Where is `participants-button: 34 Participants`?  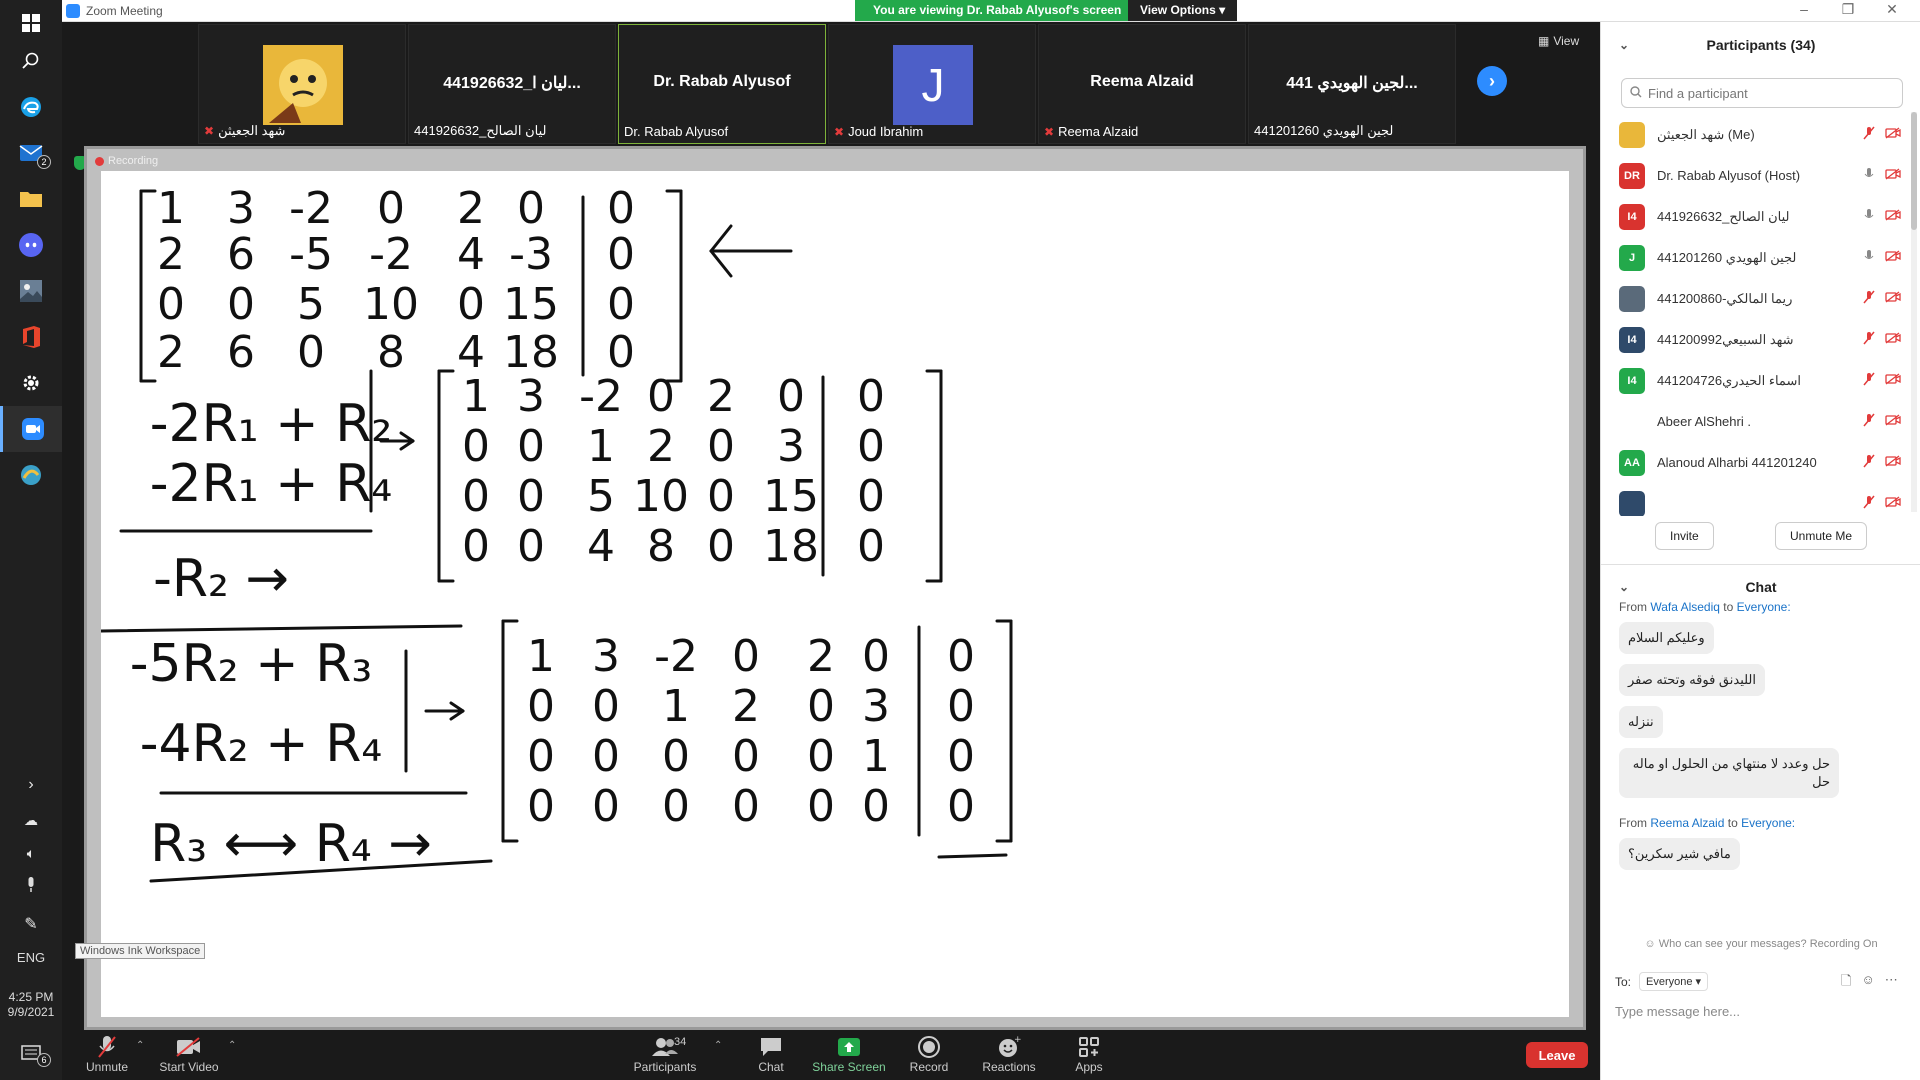
participants-button: 34 Participants is located at coordinates (665, 1054).